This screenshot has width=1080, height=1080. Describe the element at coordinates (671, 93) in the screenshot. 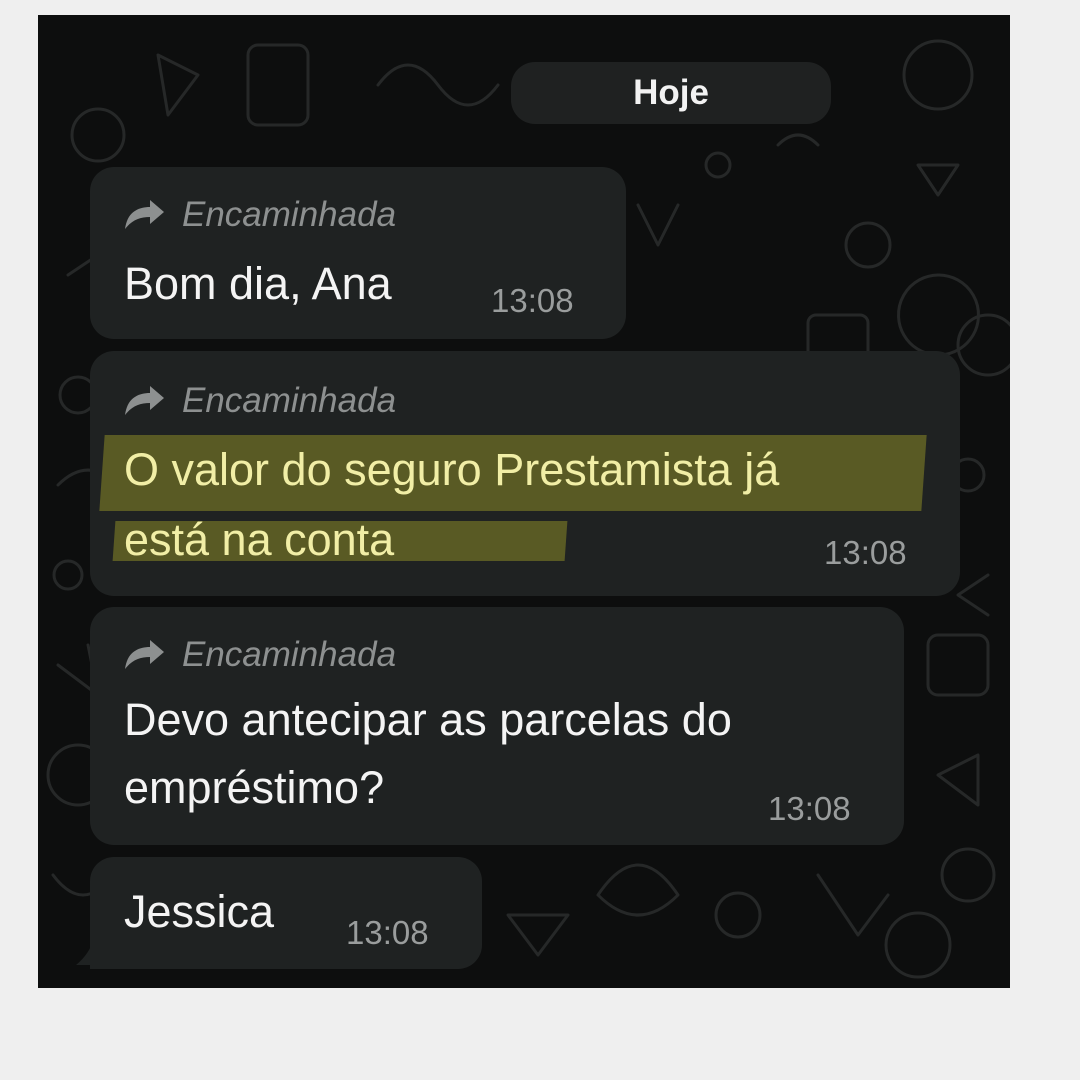

I see `date-separator: Hoje` at that location.